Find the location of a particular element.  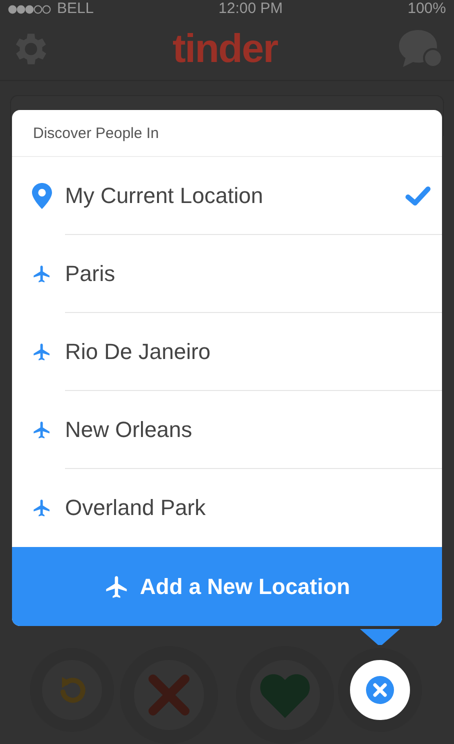

location-name: Rio De Janeiro is located at coordinates (138, 352).